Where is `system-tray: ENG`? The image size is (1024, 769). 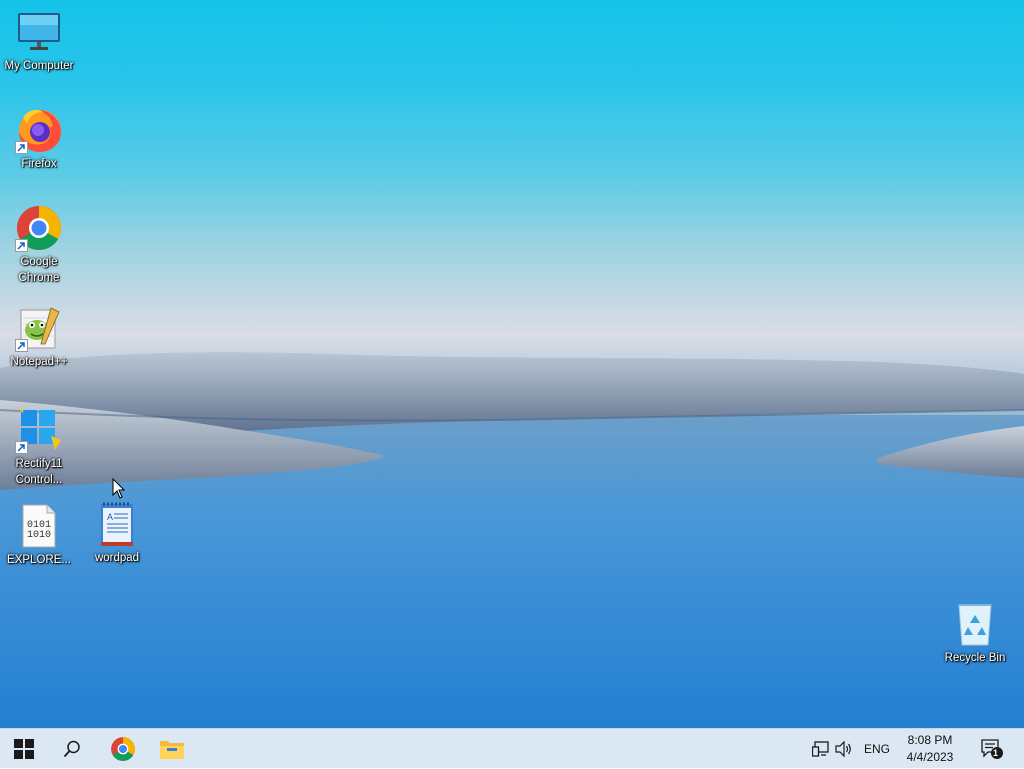 system-tray: ENG is located at coordinates (854, 749).